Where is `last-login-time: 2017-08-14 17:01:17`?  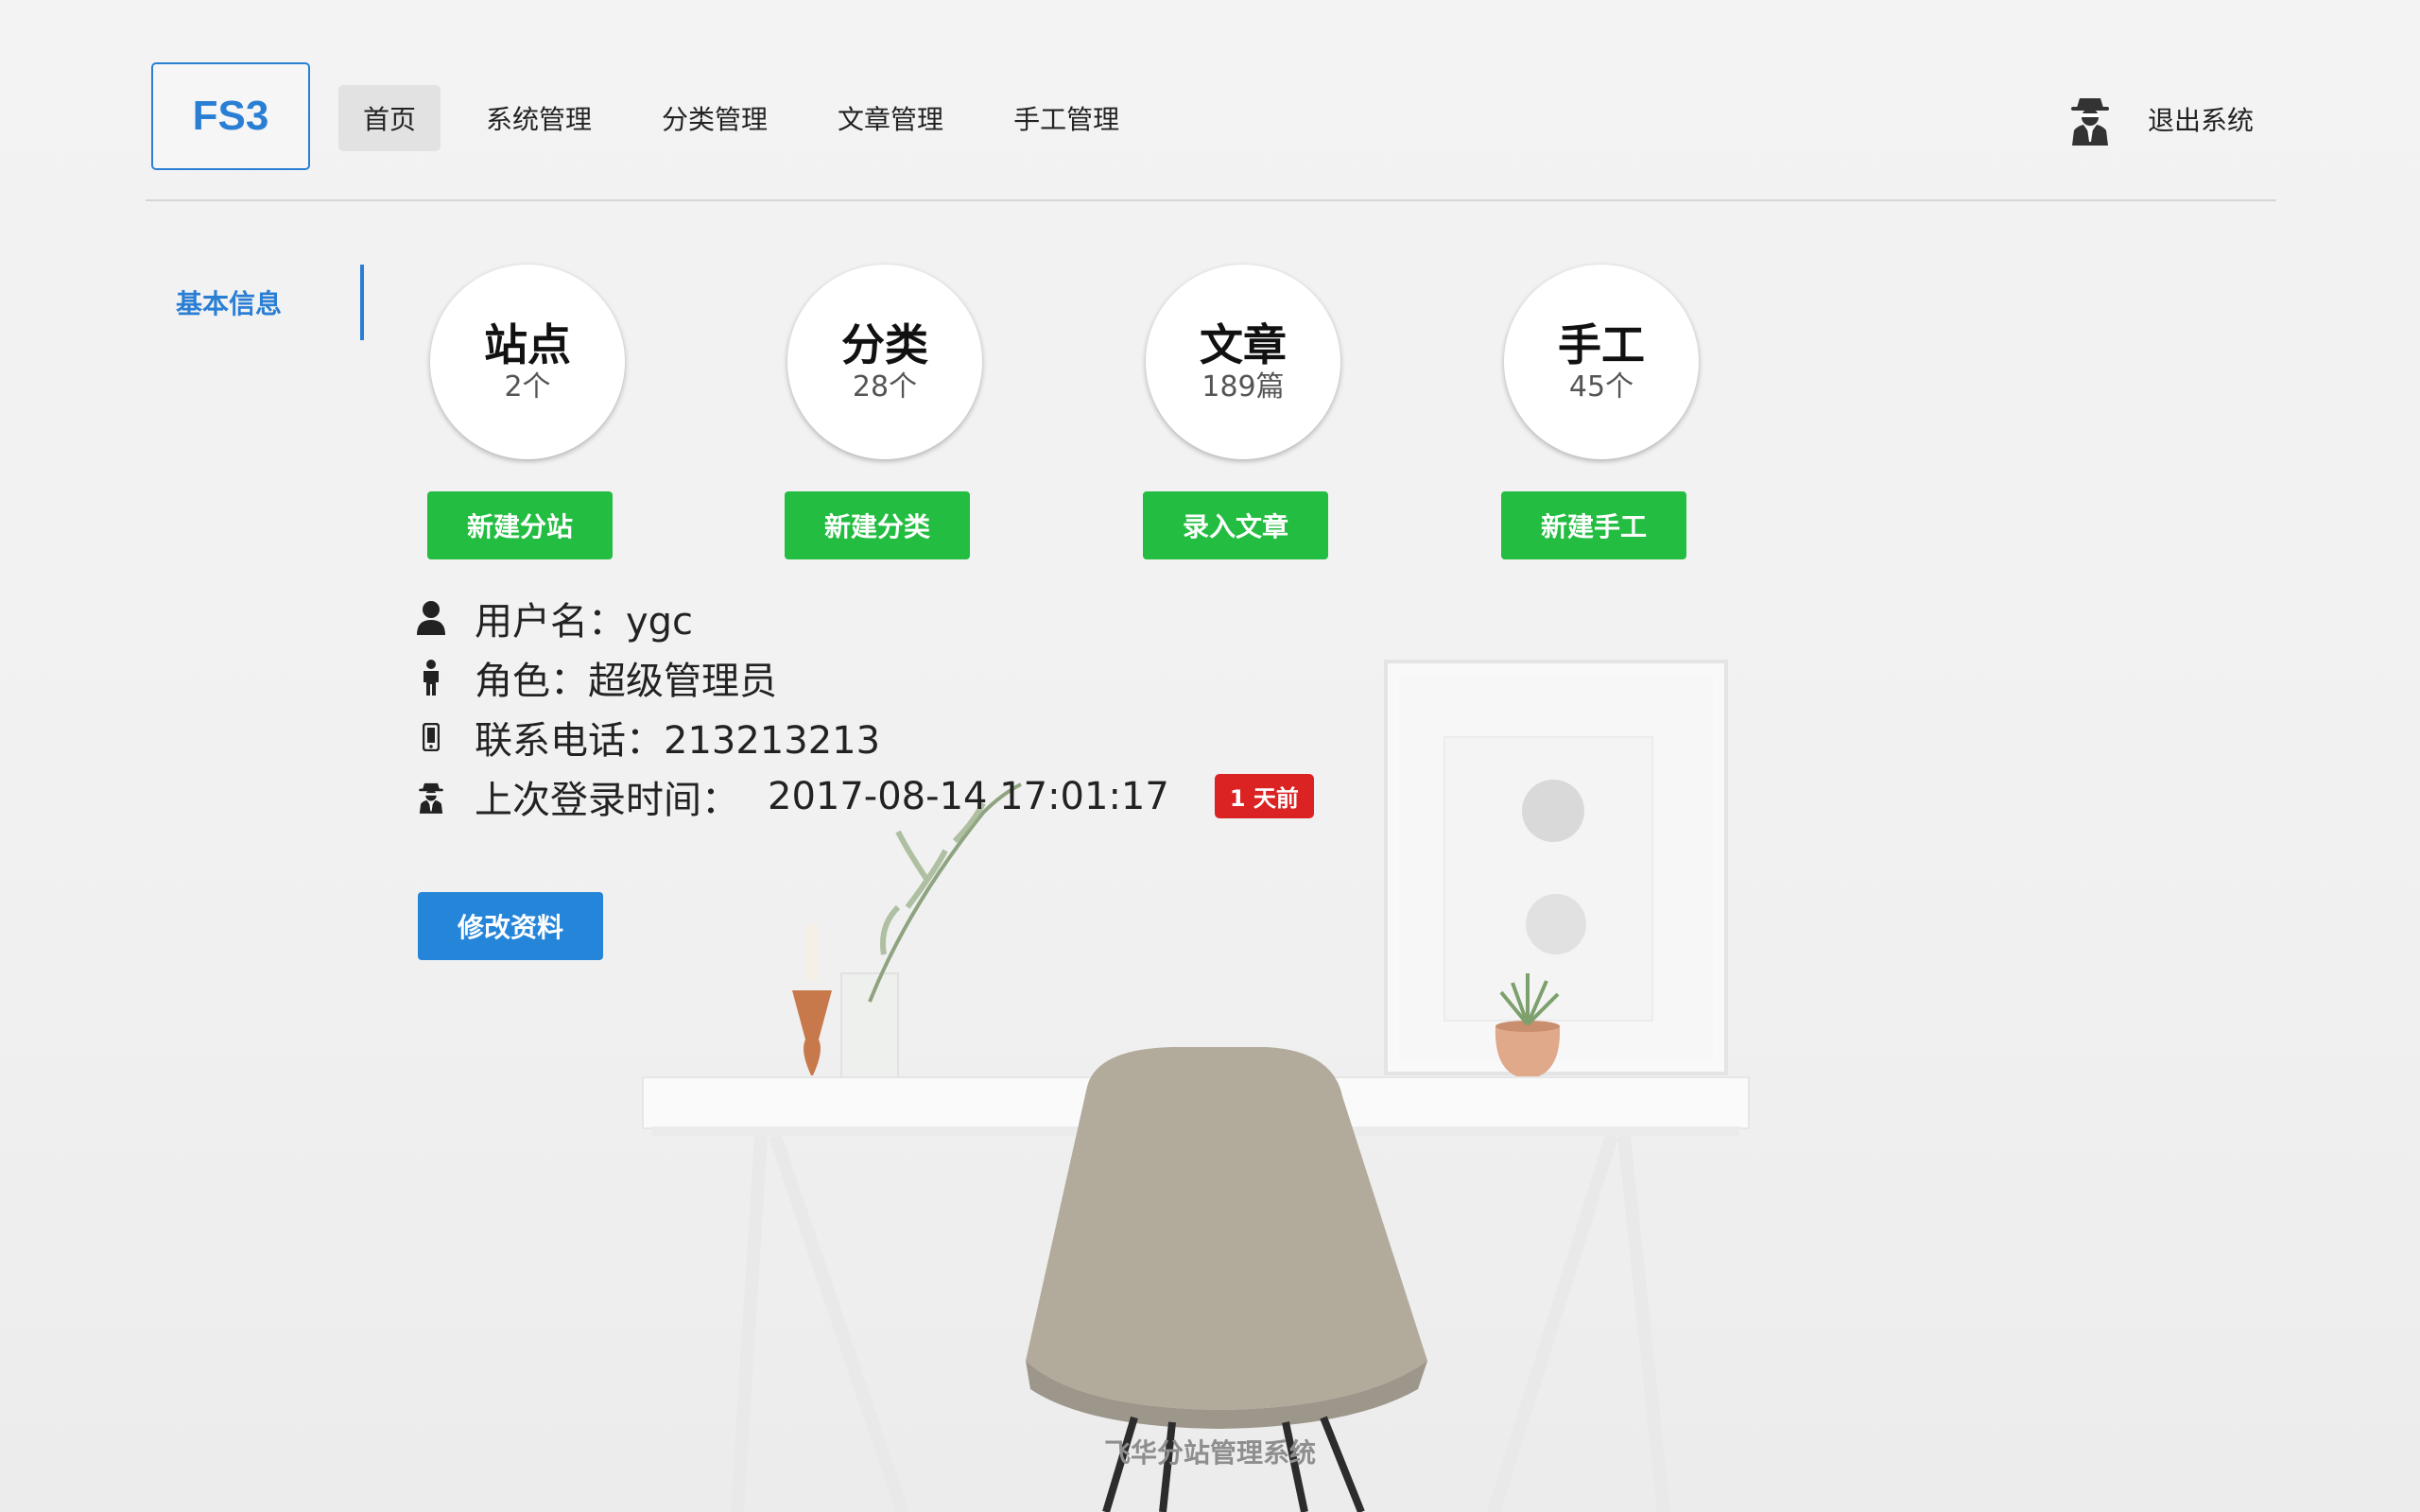
last-login-time: 2017-08-14 17:01:17 is located at coordinates (969, 796).